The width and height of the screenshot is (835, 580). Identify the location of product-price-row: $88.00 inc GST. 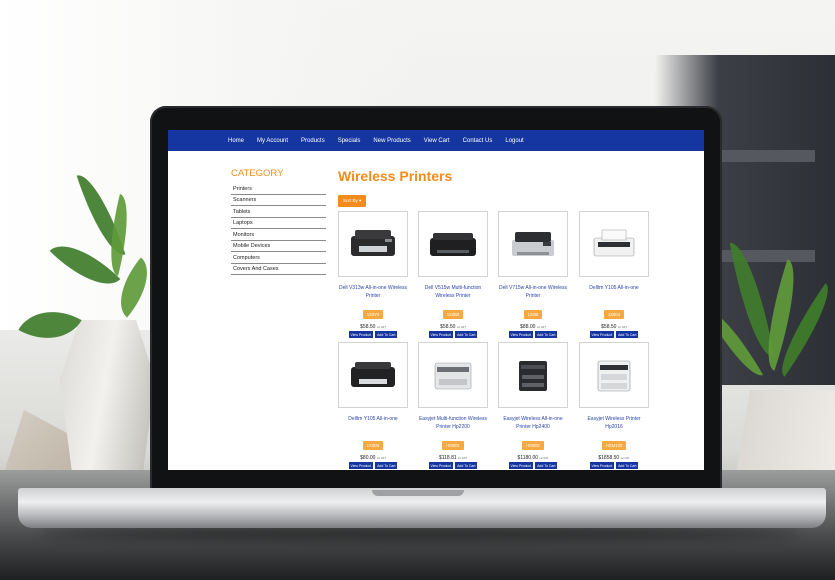
(533, 327).